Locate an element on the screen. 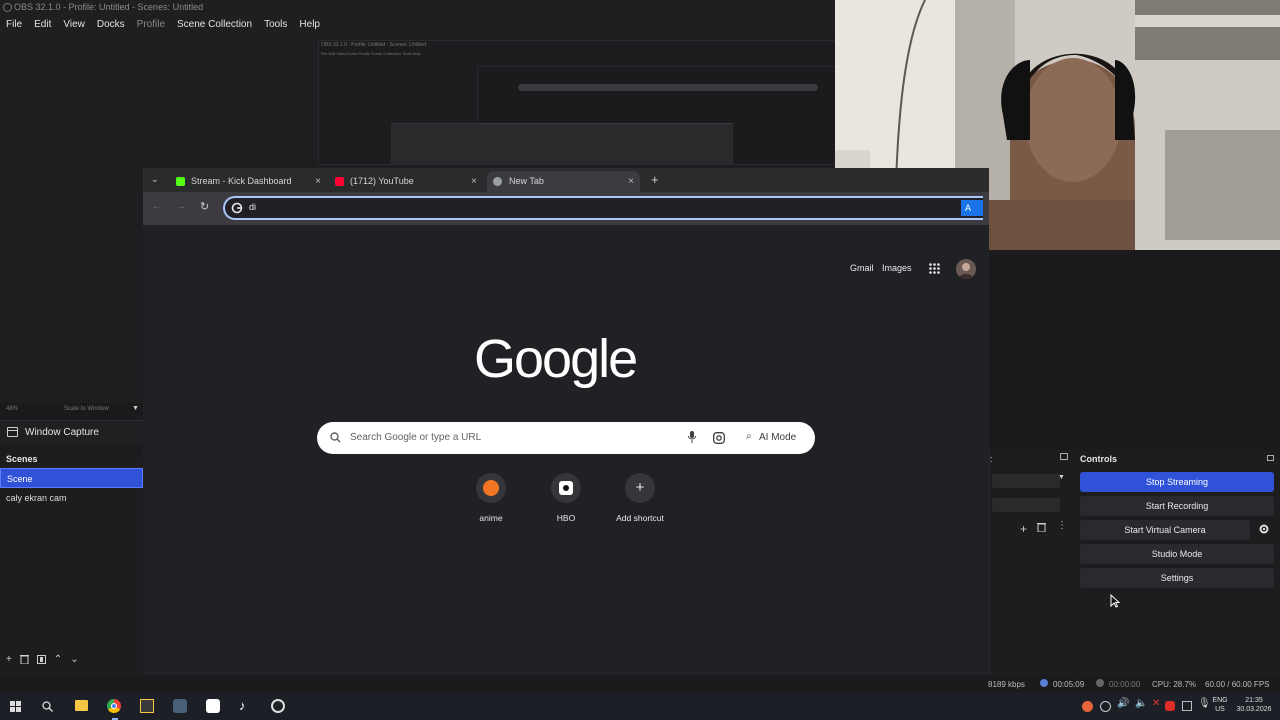 This screenshot has height=720, width=1280. preview-zoom-bar: 48% Scale to Window ▼ is located at coordinates (71, 409).